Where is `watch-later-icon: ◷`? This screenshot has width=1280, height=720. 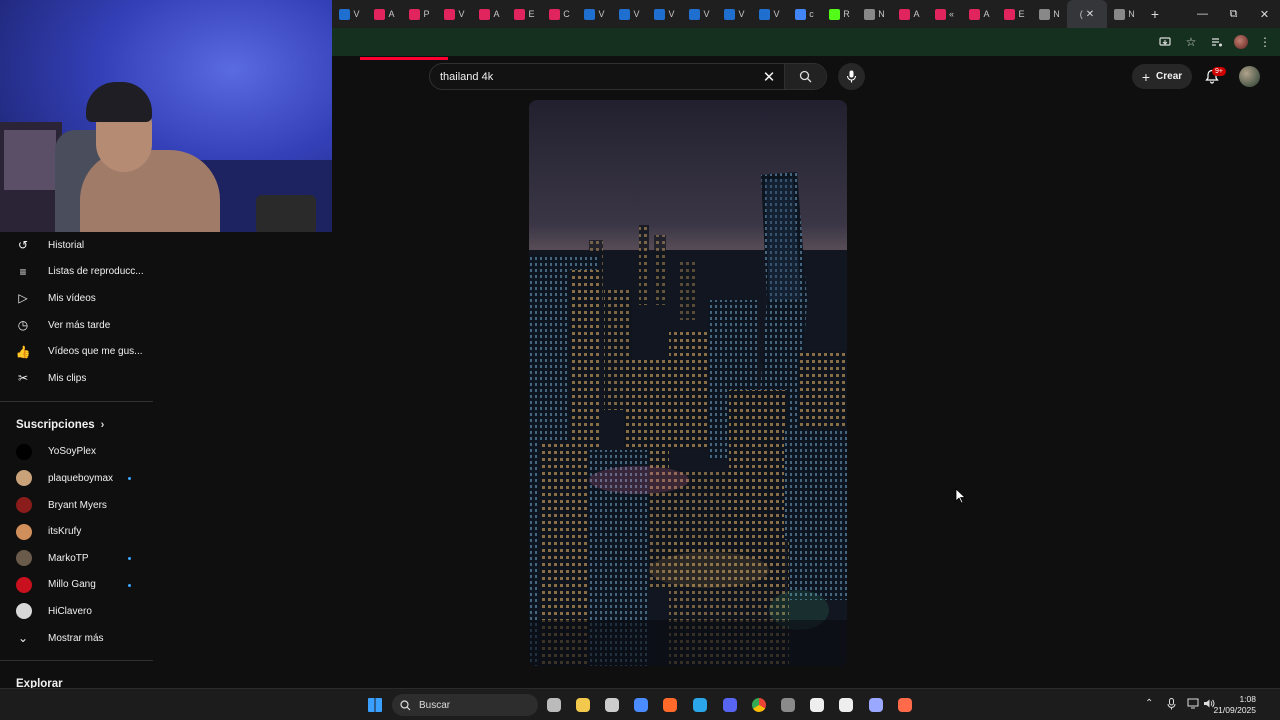 watch-later-icon: ◷ is located at coordinates (23, 325).